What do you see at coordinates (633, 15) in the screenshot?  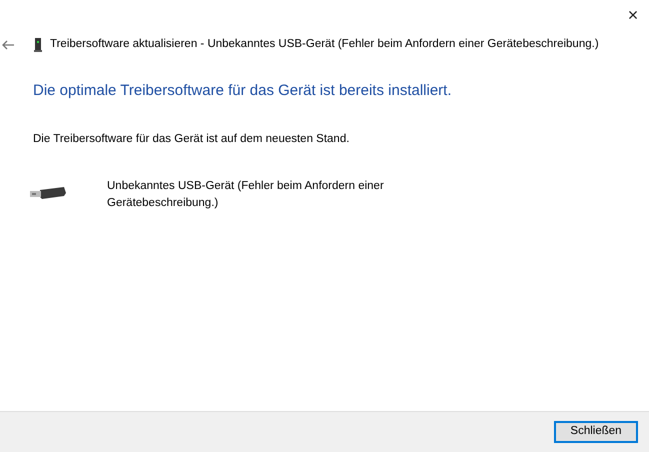 I see `close-button: ×` at bounding box center [633, 15].